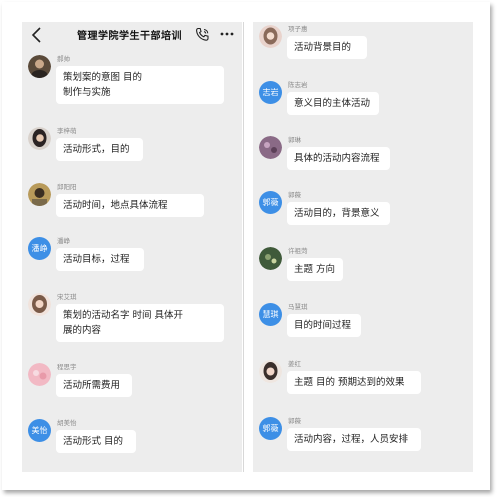 The width and height of the screenshot is (497, 497). What do you see at coordinates (103, 77) in the screenshot?
I see `message-text-line: 策划案的意图 目的` at bounding box center [103, 77].